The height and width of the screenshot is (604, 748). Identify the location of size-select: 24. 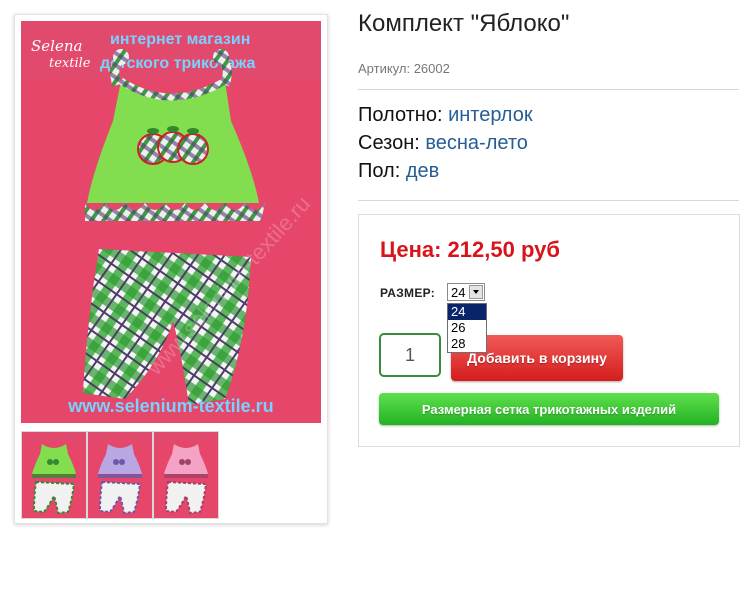
(466, 292).